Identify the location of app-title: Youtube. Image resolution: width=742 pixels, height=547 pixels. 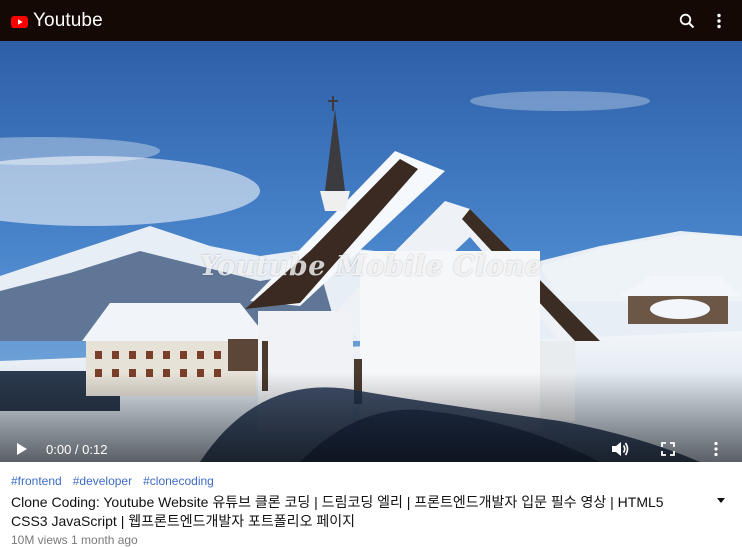
(68, 20).